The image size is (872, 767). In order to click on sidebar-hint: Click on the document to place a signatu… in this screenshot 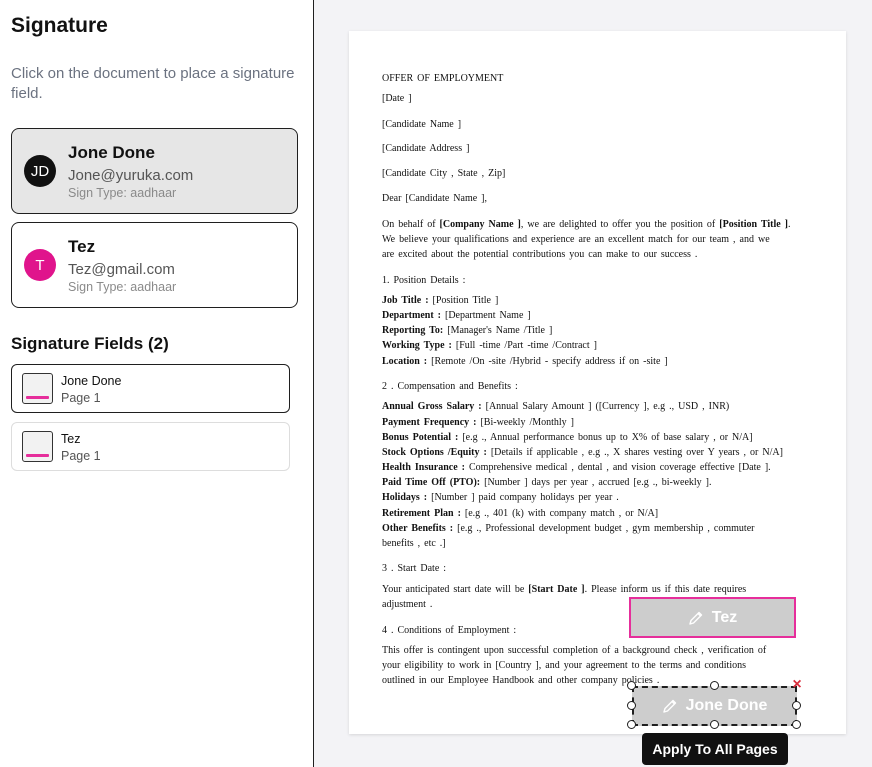, I will do `click(153, 83)`.